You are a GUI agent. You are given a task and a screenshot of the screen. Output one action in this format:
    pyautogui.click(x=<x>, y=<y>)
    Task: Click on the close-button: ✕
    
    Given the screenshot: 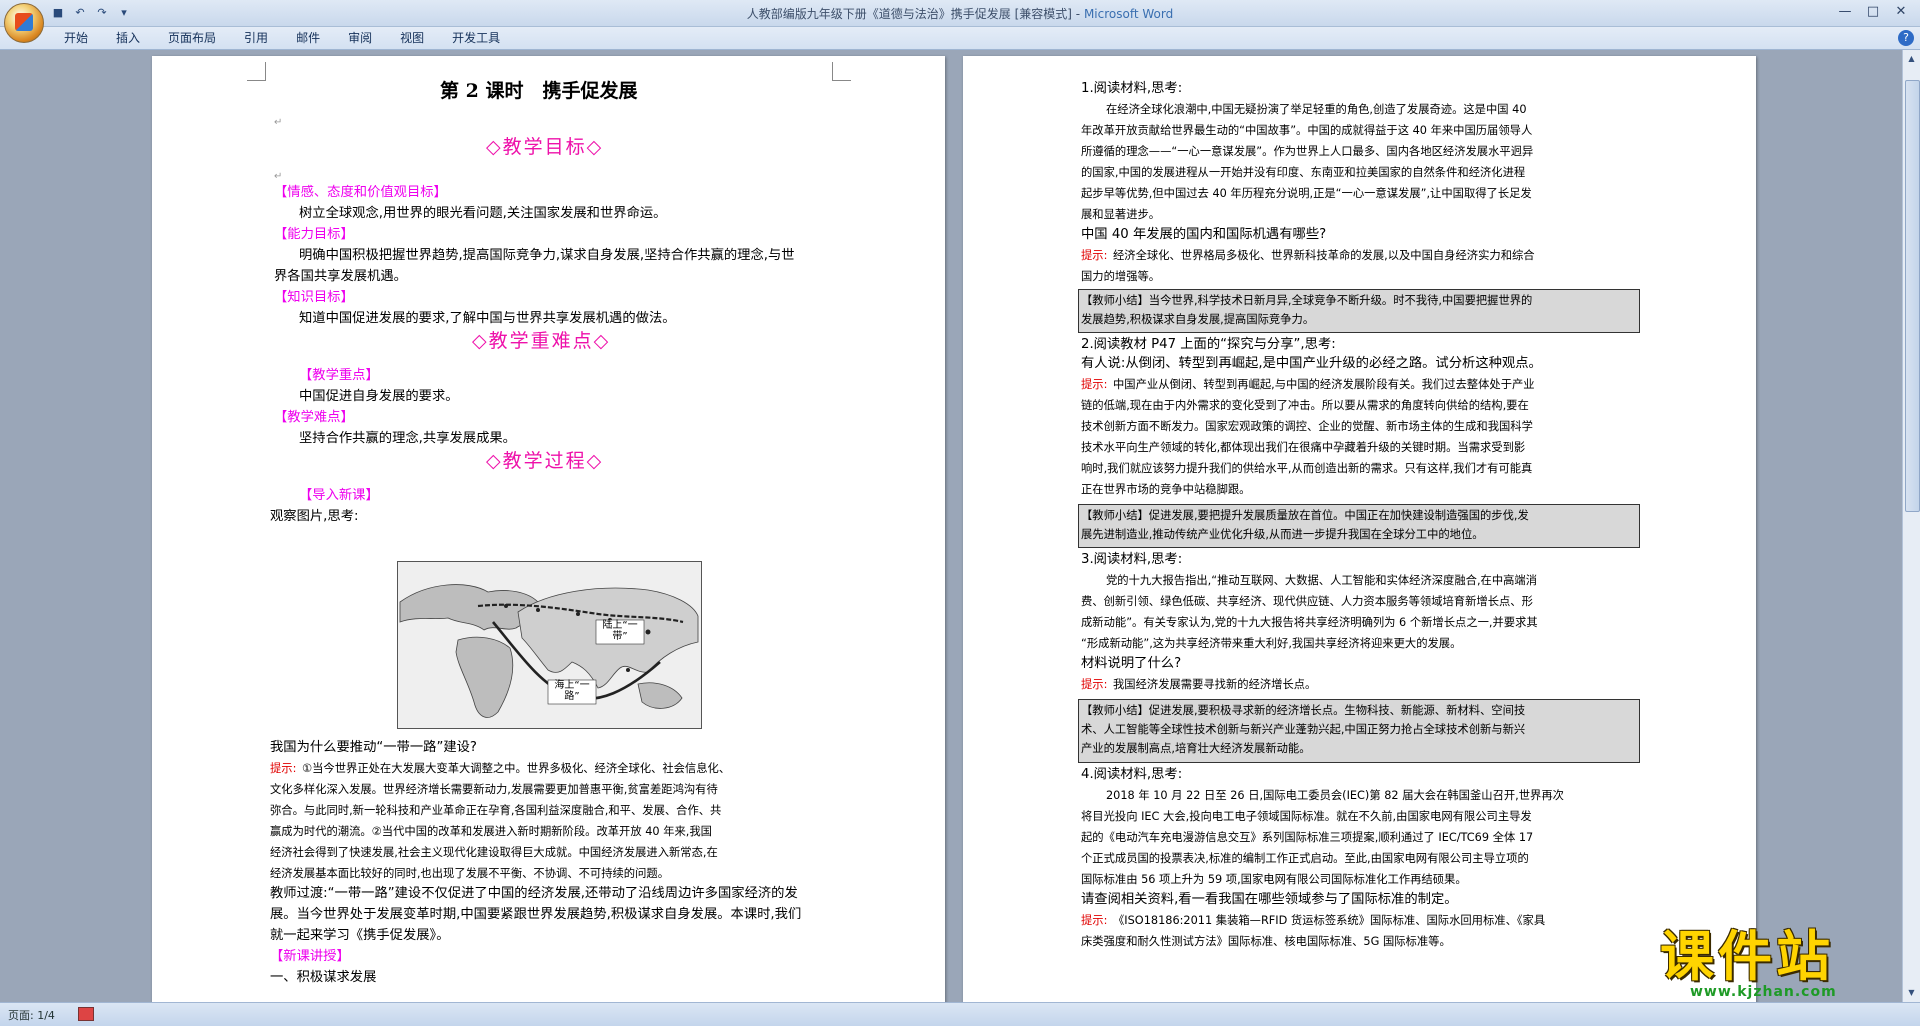 What is the action you would take?
    pyautogui.click(x=1901, y=12)
    